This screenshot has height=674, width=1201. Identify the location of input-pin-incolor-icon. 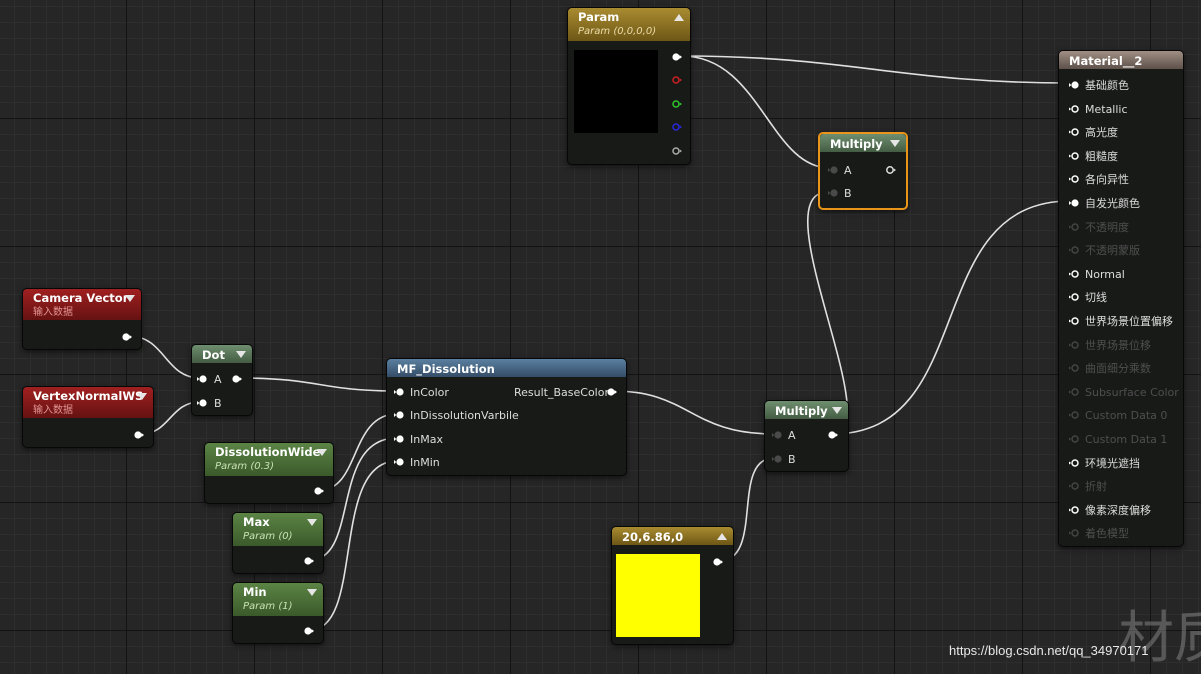
(399, 392).